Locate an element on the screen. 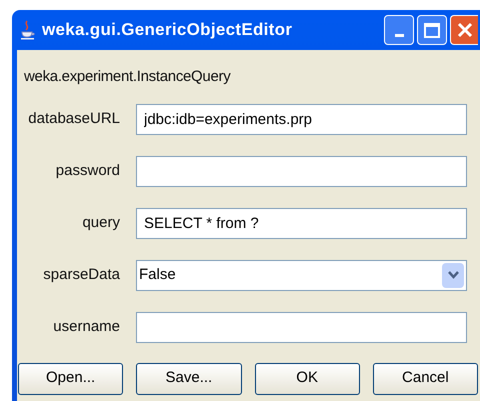 The height and width of the screenshot is (401, 480). dialog-button: OK is located at coordinates (307, 378).